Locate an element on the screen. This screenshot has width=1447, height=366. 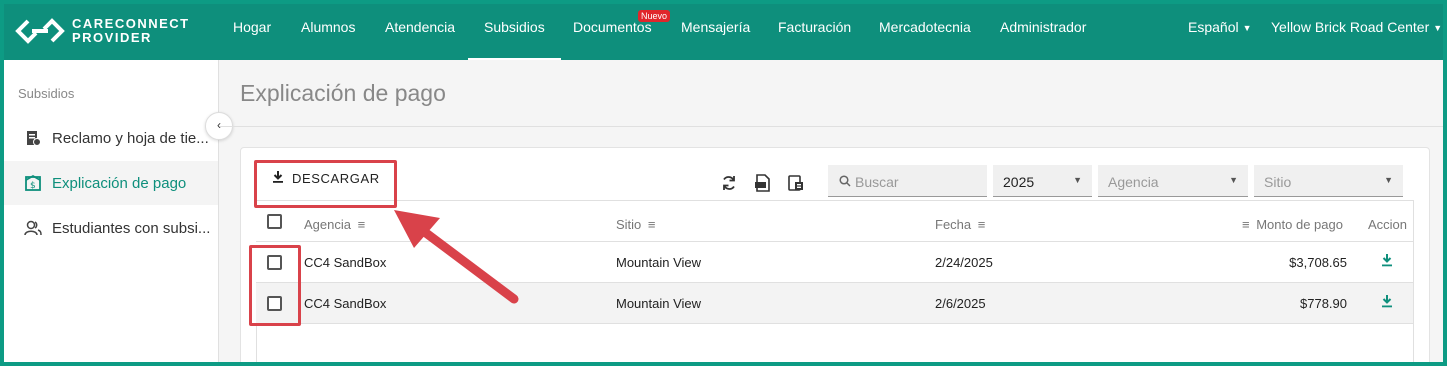
download-highlight-box is located at coordinates (325, 184).